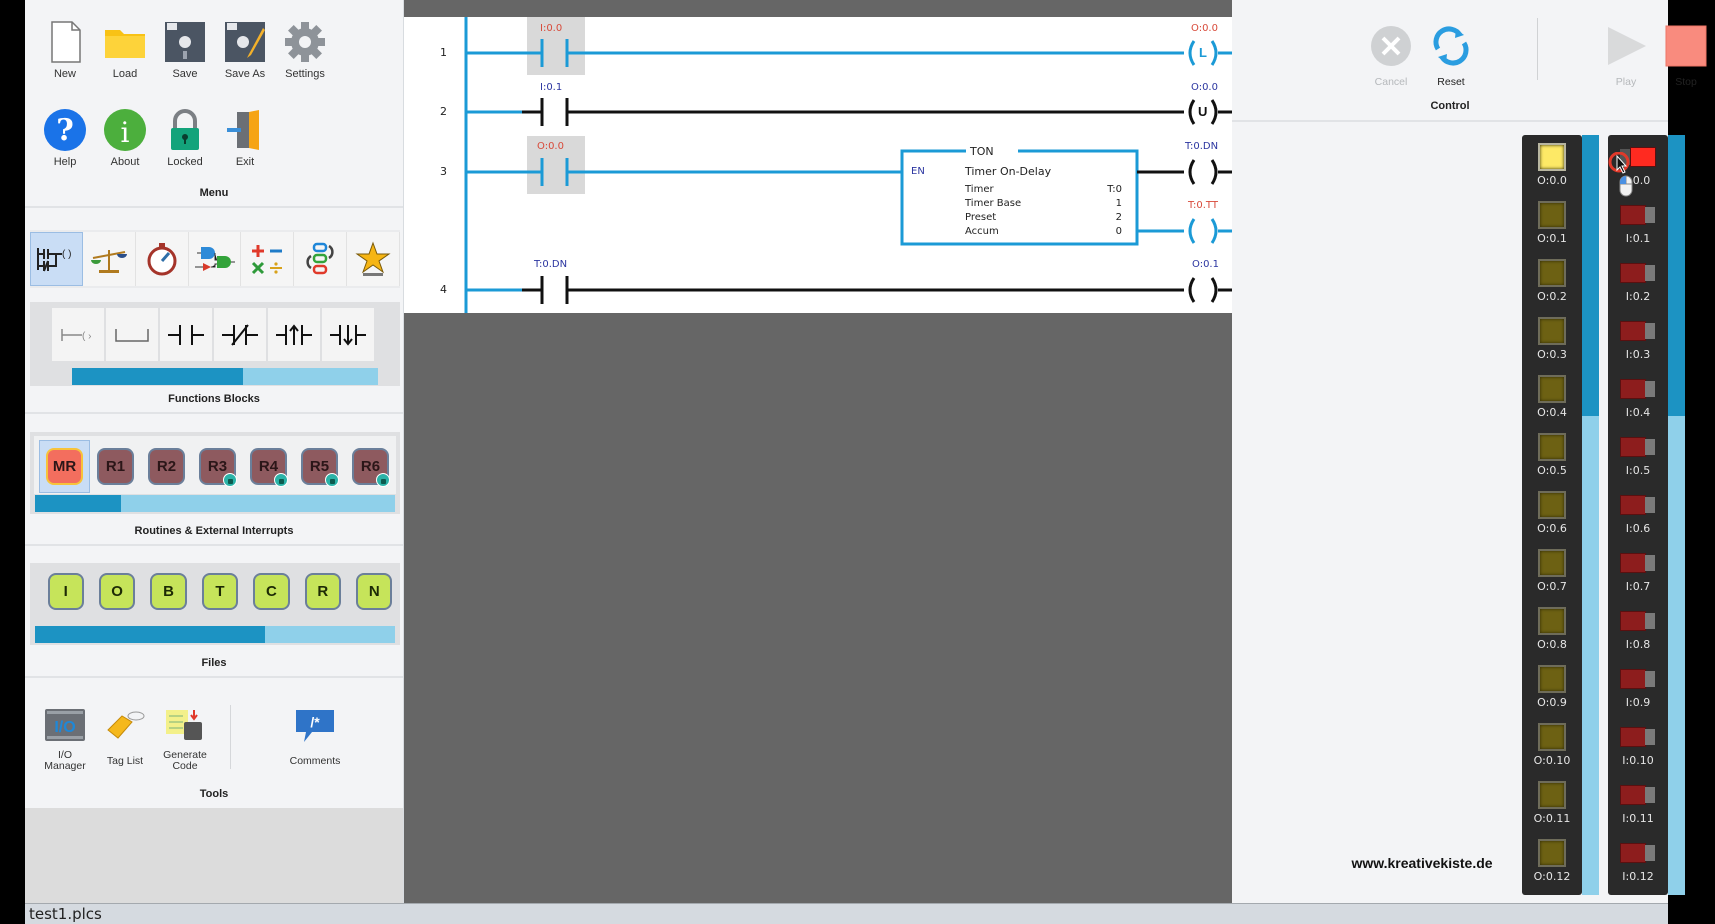 This screenshot has width=1715, height=924. Describe the element at coordinates (374, 259) in the screenshot. I see `tab-favorites` at that location.